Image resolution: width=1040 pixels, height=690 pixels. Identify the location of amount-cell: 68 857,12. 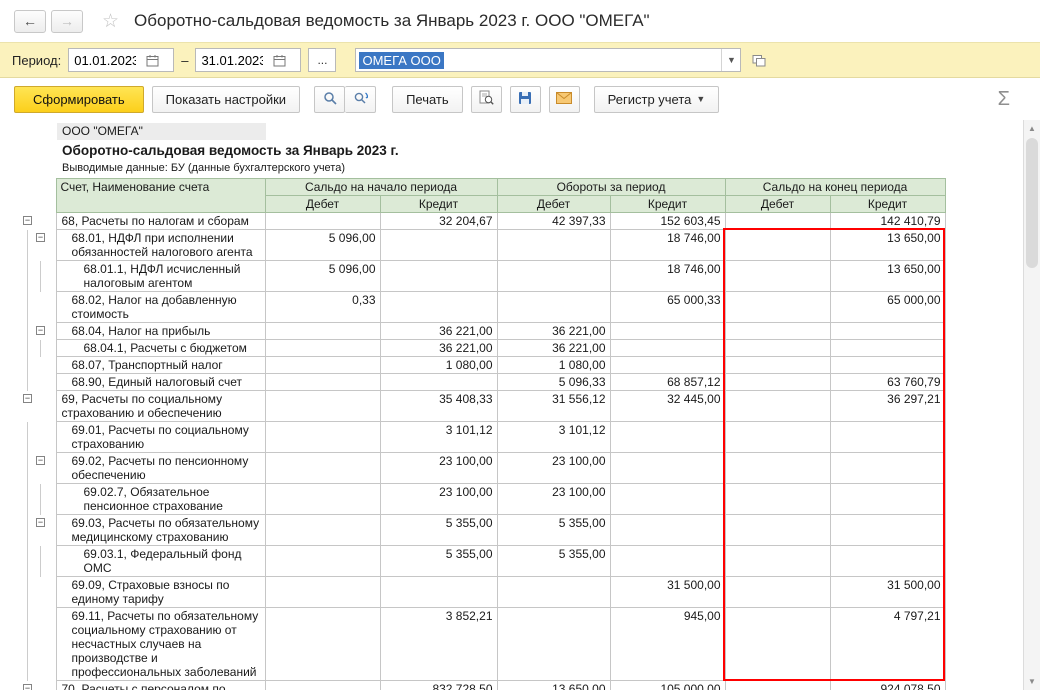
(667, 382).